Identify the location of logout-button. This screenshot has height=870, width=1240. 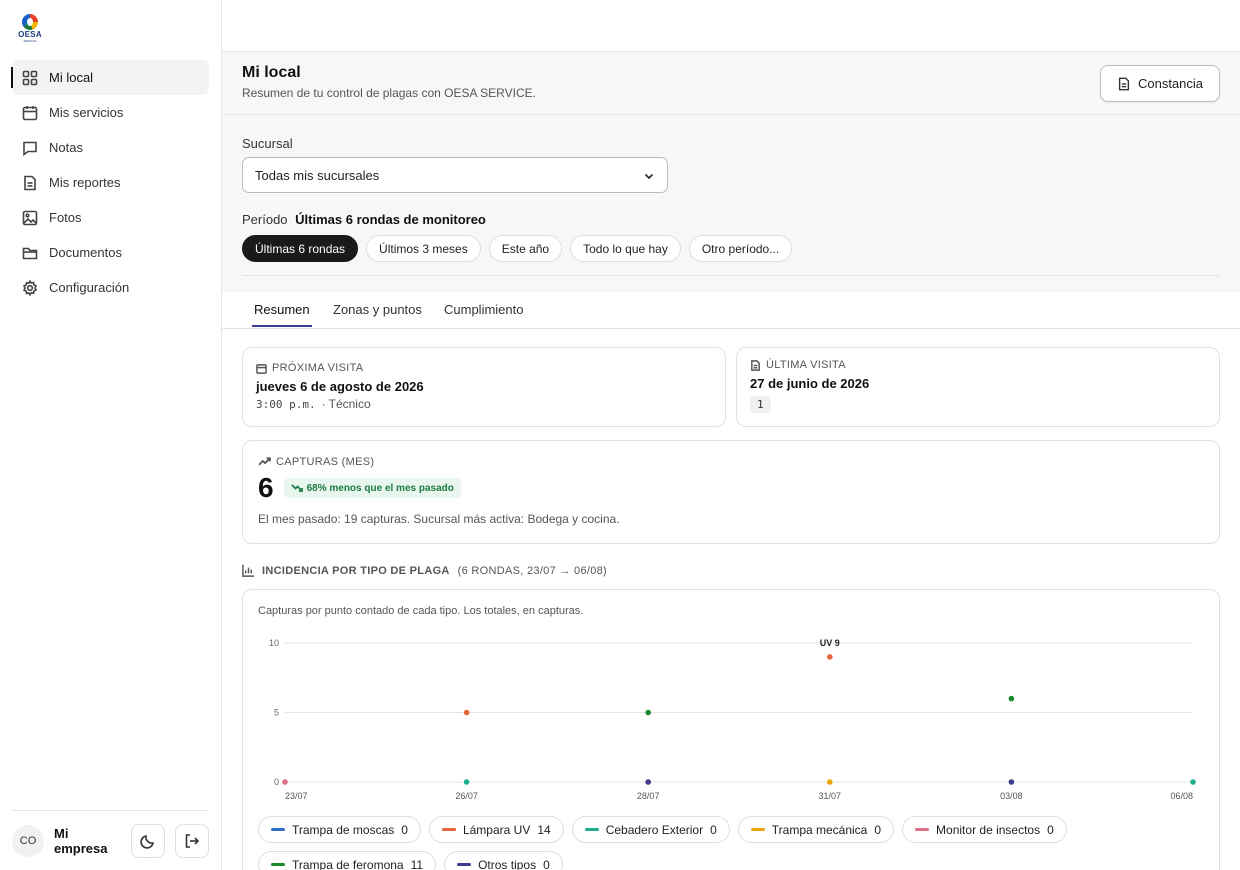
(192, 840).